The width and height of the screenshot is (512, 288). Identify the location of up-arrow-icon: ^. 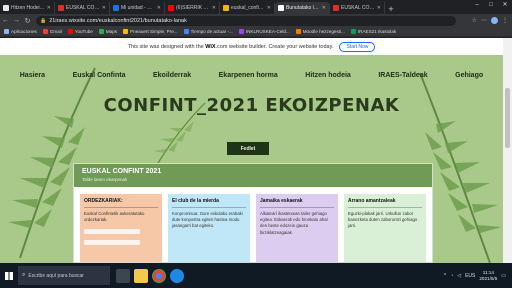
(445, 276).